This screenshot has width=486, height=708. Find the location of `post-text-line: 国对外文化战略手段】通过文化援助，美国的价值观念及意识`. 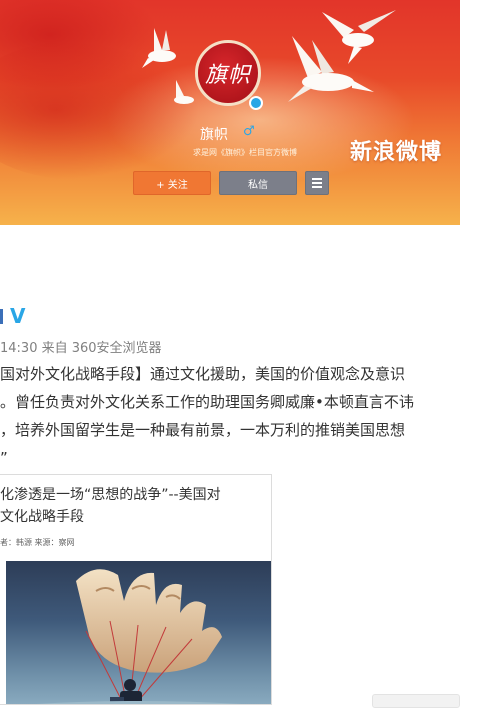

post-text-line: 国对外文化战略手段】通过文化援助，美国的价值观念及意识 is located at coordinates (203, 374).